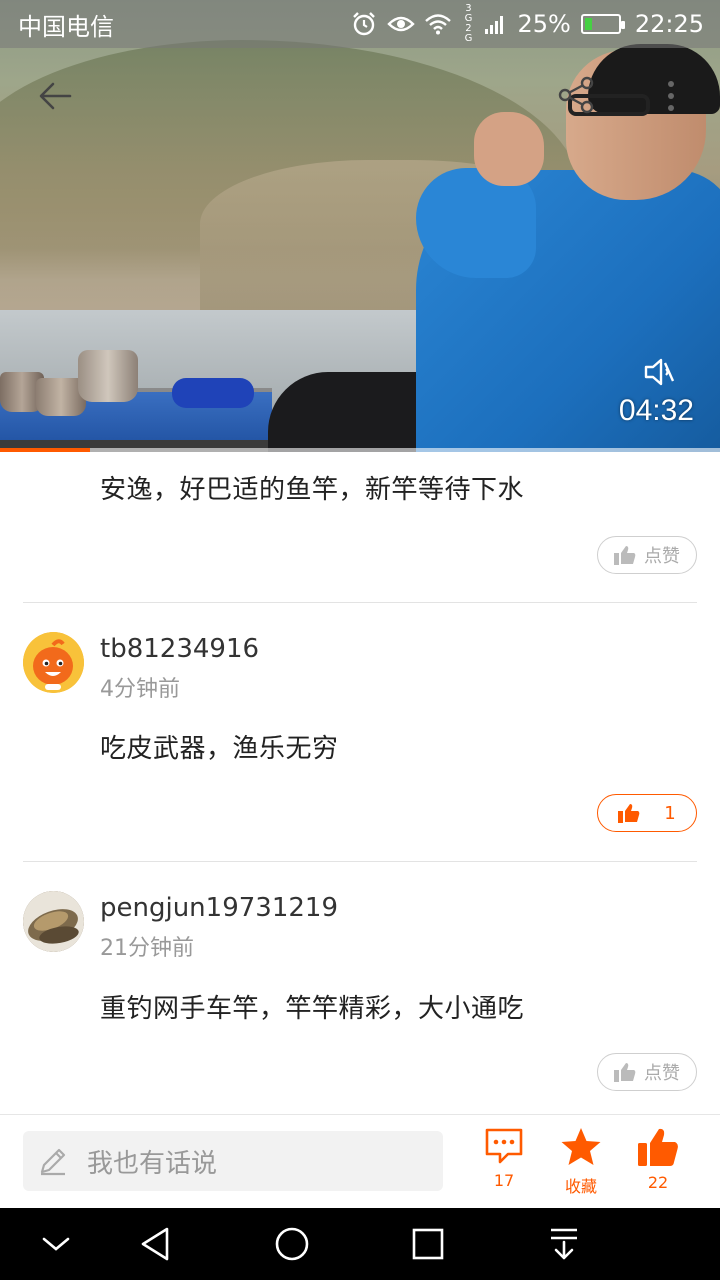 The width and height of the screenshot is (720, 1280). What do you see at coordinates (312, 490) in the screenshot?
I see `comment-content: 安逸，好巴适的鱼竿，新竿等待下水` at bounding box center [312, 490].